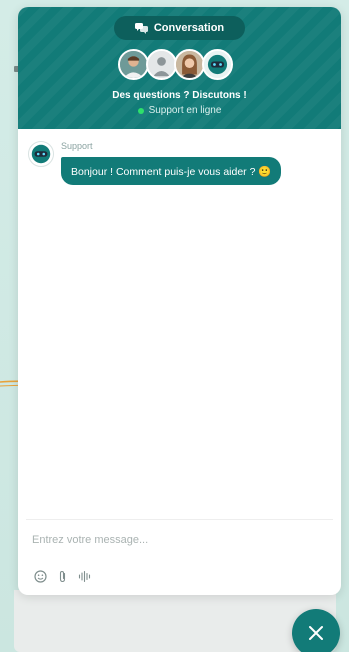 The height and width of the screenshot is (652, 349). I want to click on conversation-label: Conversation, so click(189, 28).